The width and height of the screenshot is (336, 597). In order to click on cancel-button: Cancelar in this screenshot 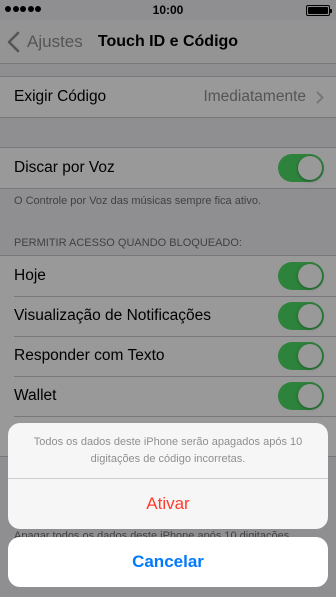, I will do `click(168, 562)`.